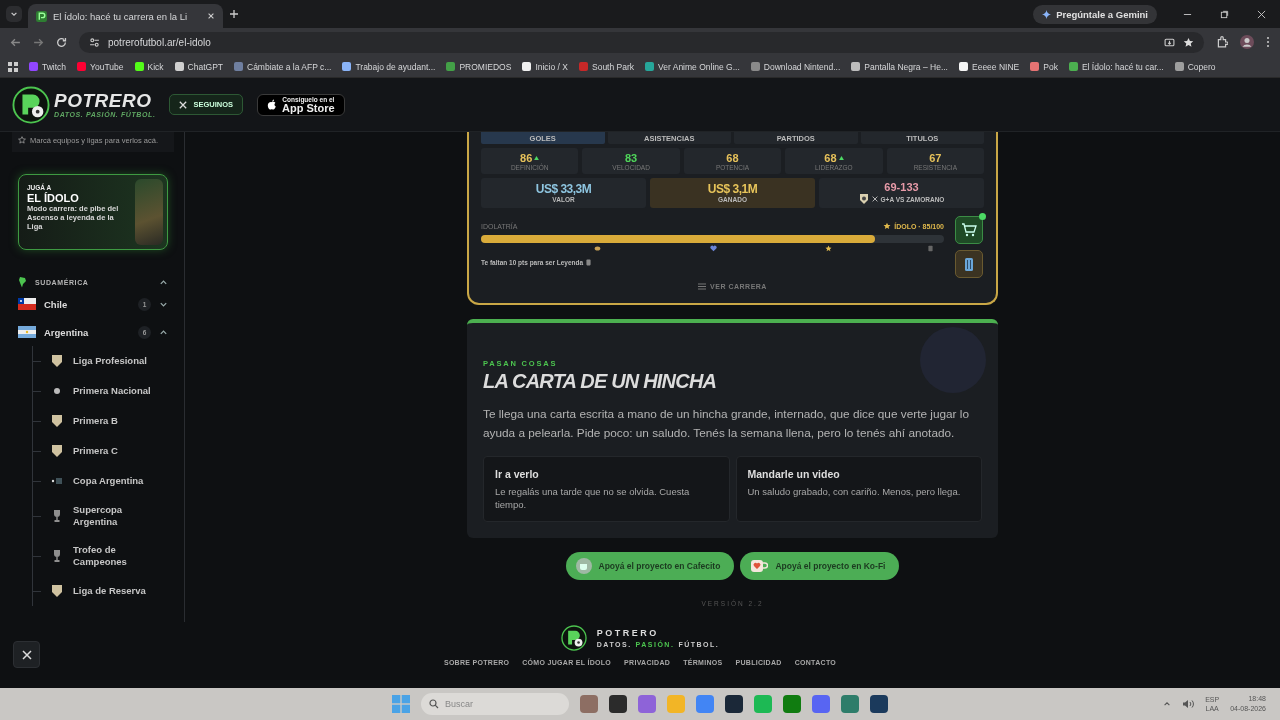 The width and height of the screenshot is (1280, 720). Describe the element at coordinates (94, 42) in the screenshot. I see `site-info-icon` at that location.